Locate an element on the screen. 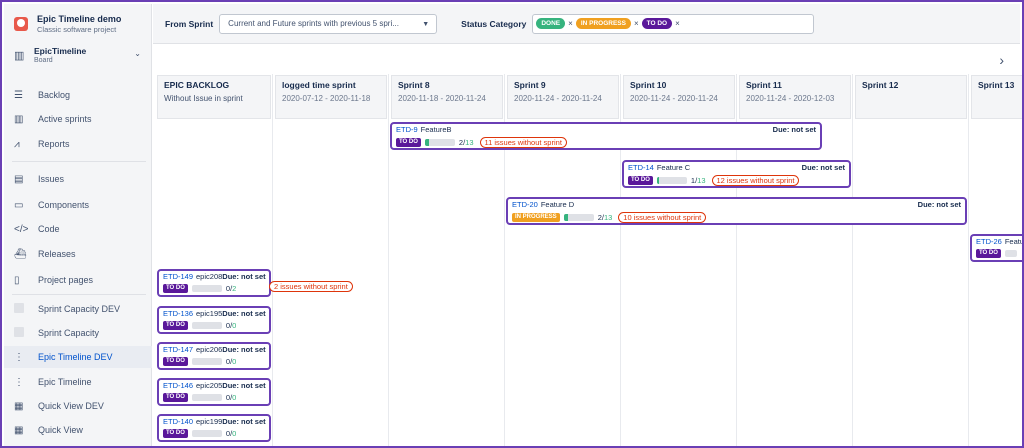 The height and width of the screenshot is (448, 1024). column-dates: 2020-07-12 - 2020-11-18 is located at coordinates (326, 98).